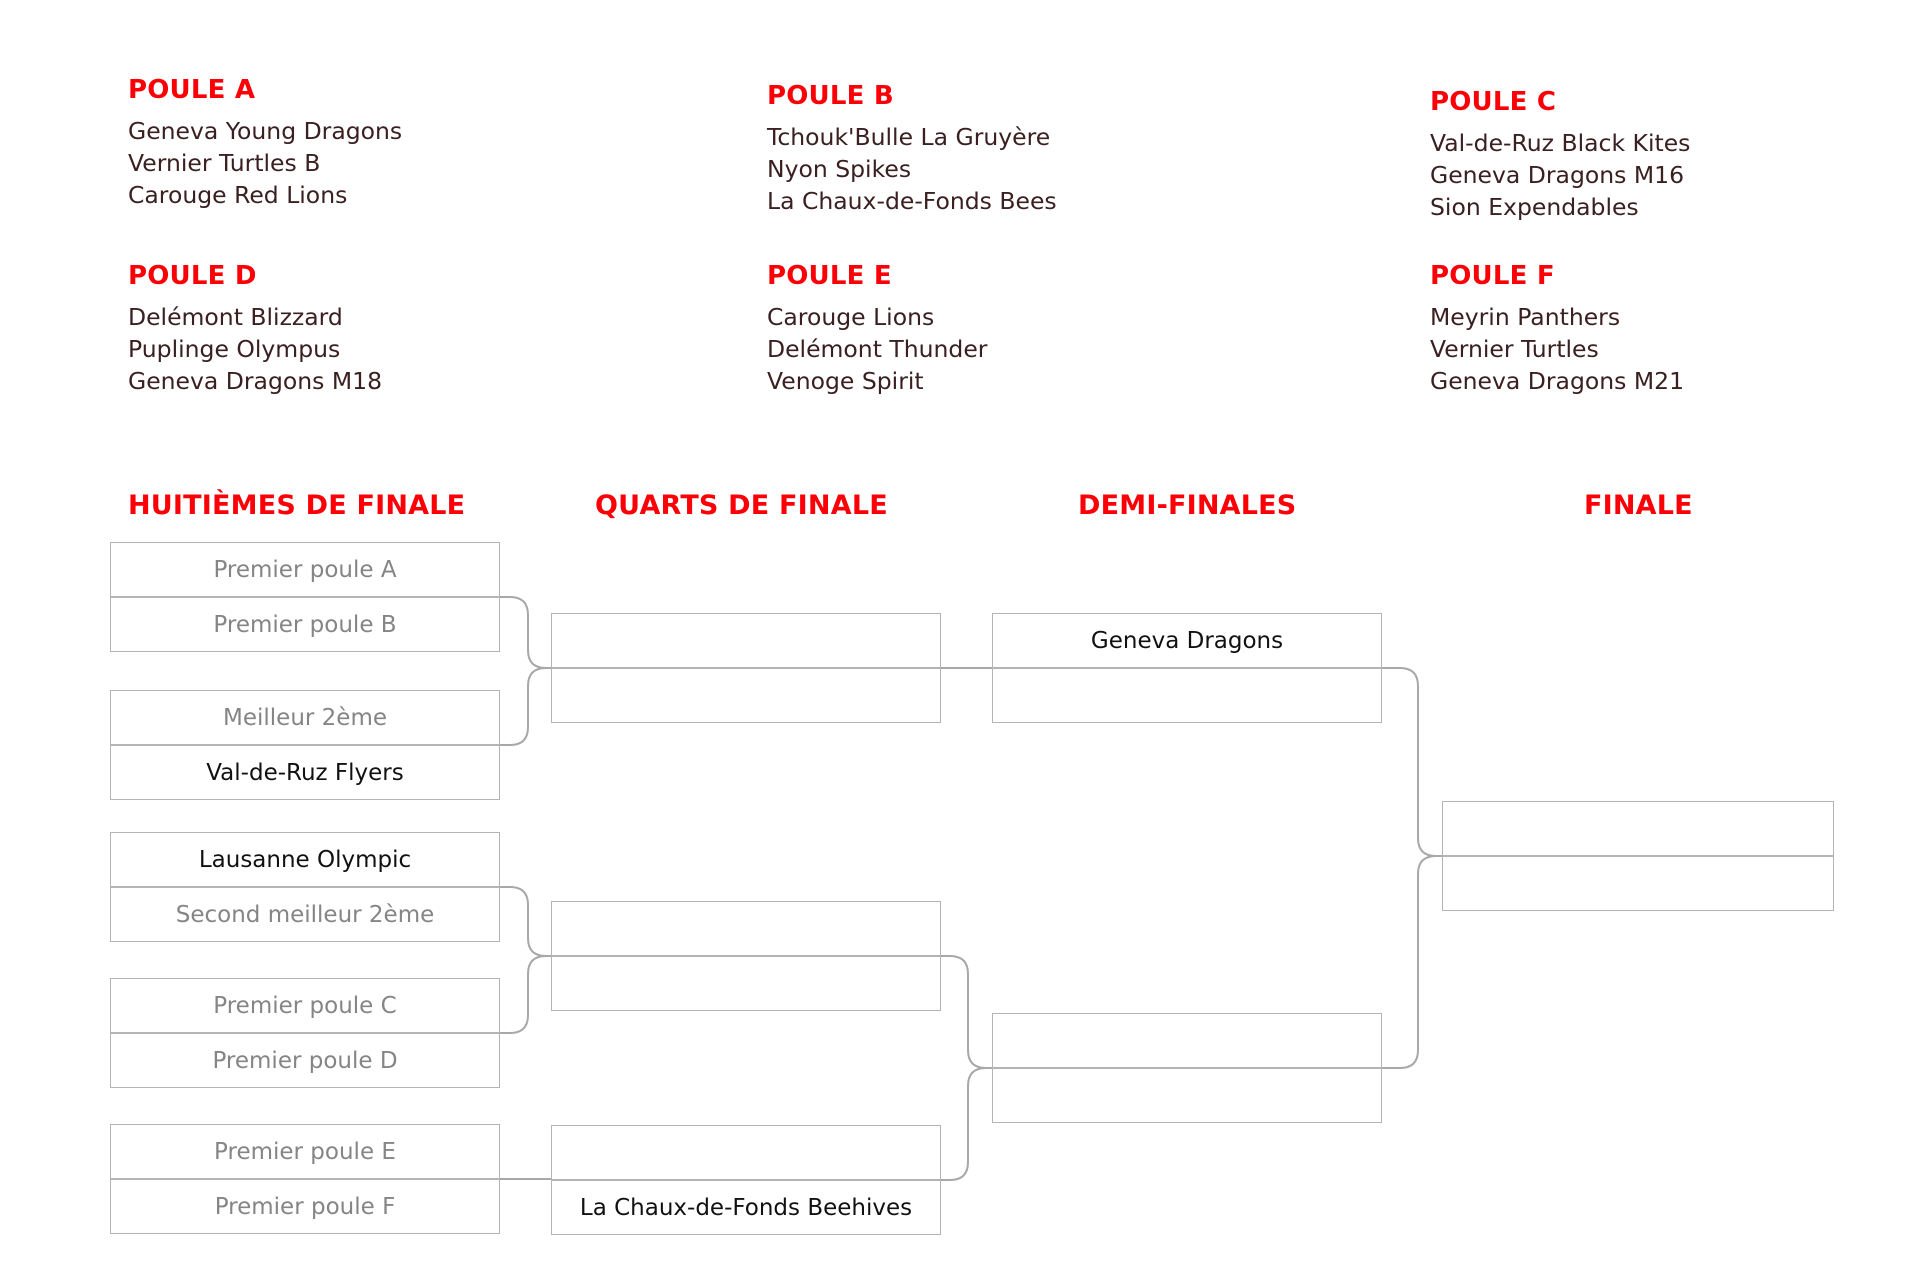 This screenshot has width=1920, height=1280. Describe the element at coordinates (305, 624) in the screenshot. I see `bracket-slot: Premier poule B` at that location.